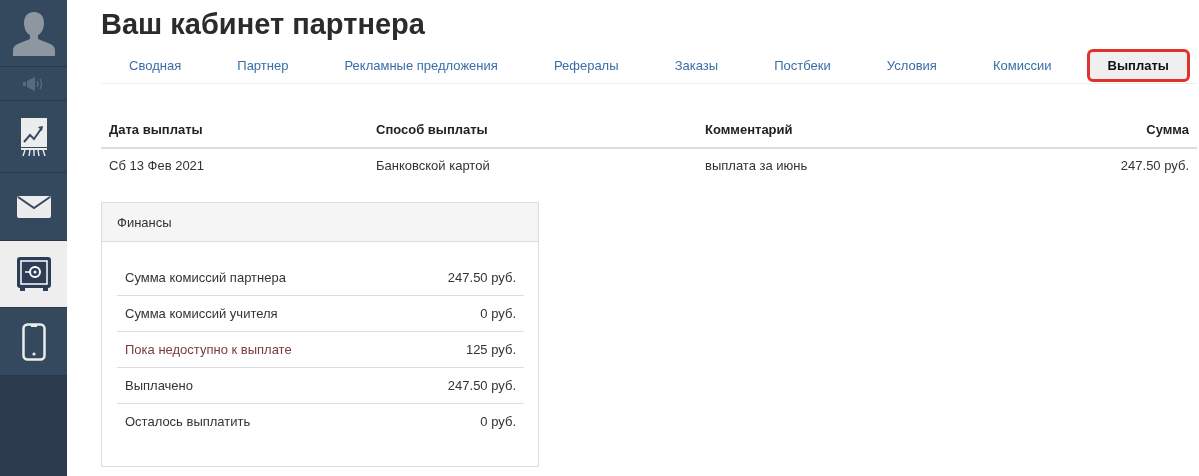  I want to click on safe-icon, so click(33, 274).